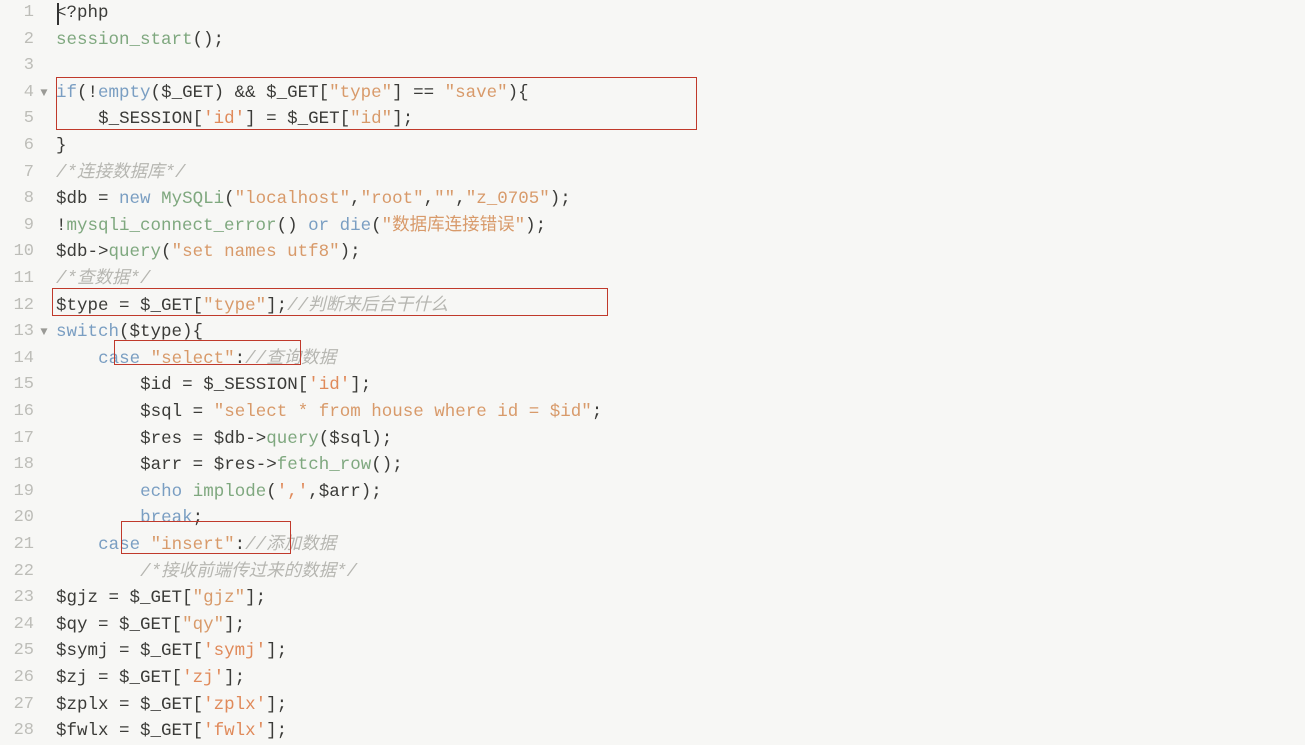 This screenshot has height=745, width=1305. What do you see at coordinates (23, 252) in the screenshot?
I see `line-number: 10` at bounding box center [23, 252].